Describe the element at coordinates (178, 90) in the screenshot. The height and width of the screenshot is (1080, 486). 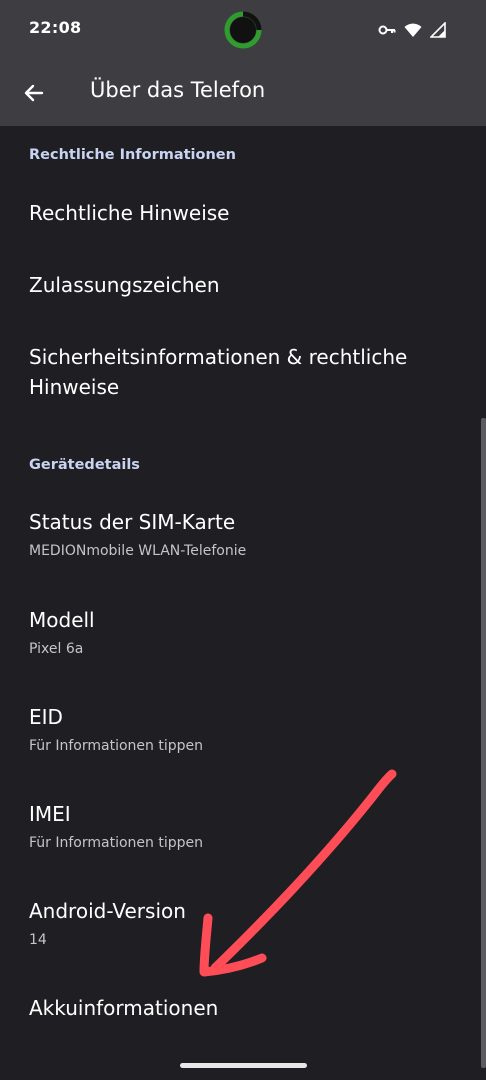
I see `page-title: Über das Telefon` at that location.